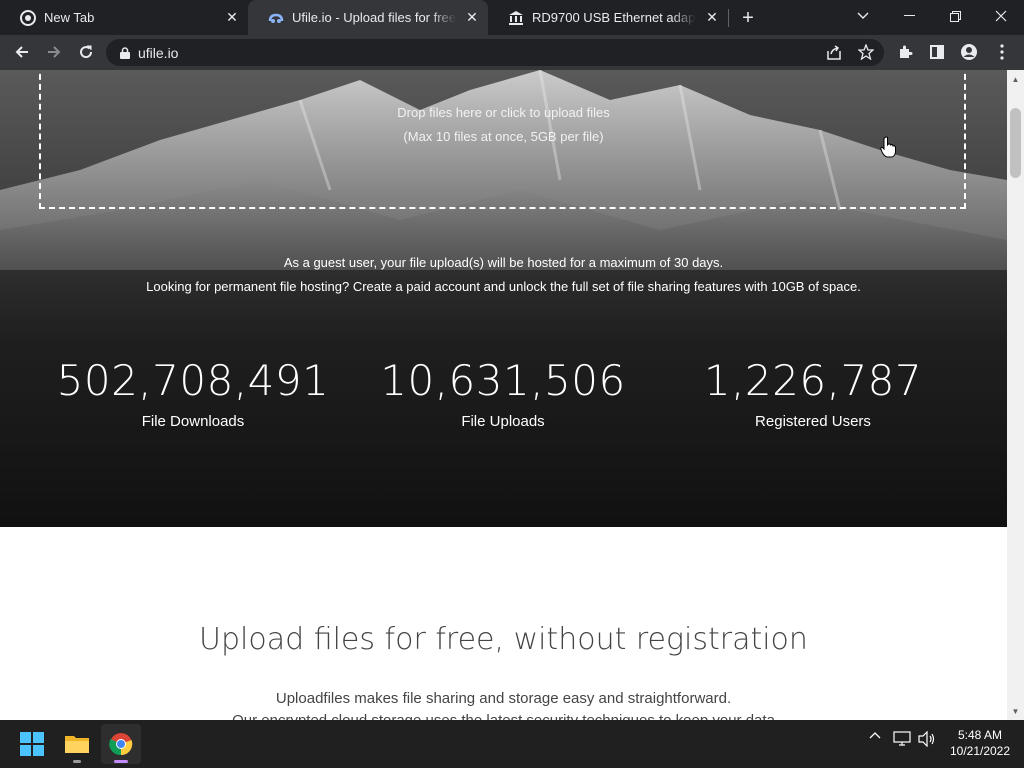 The width and height of the screenshot is (1024, 768). I want to click on close-window-button, so click(1001, 16).